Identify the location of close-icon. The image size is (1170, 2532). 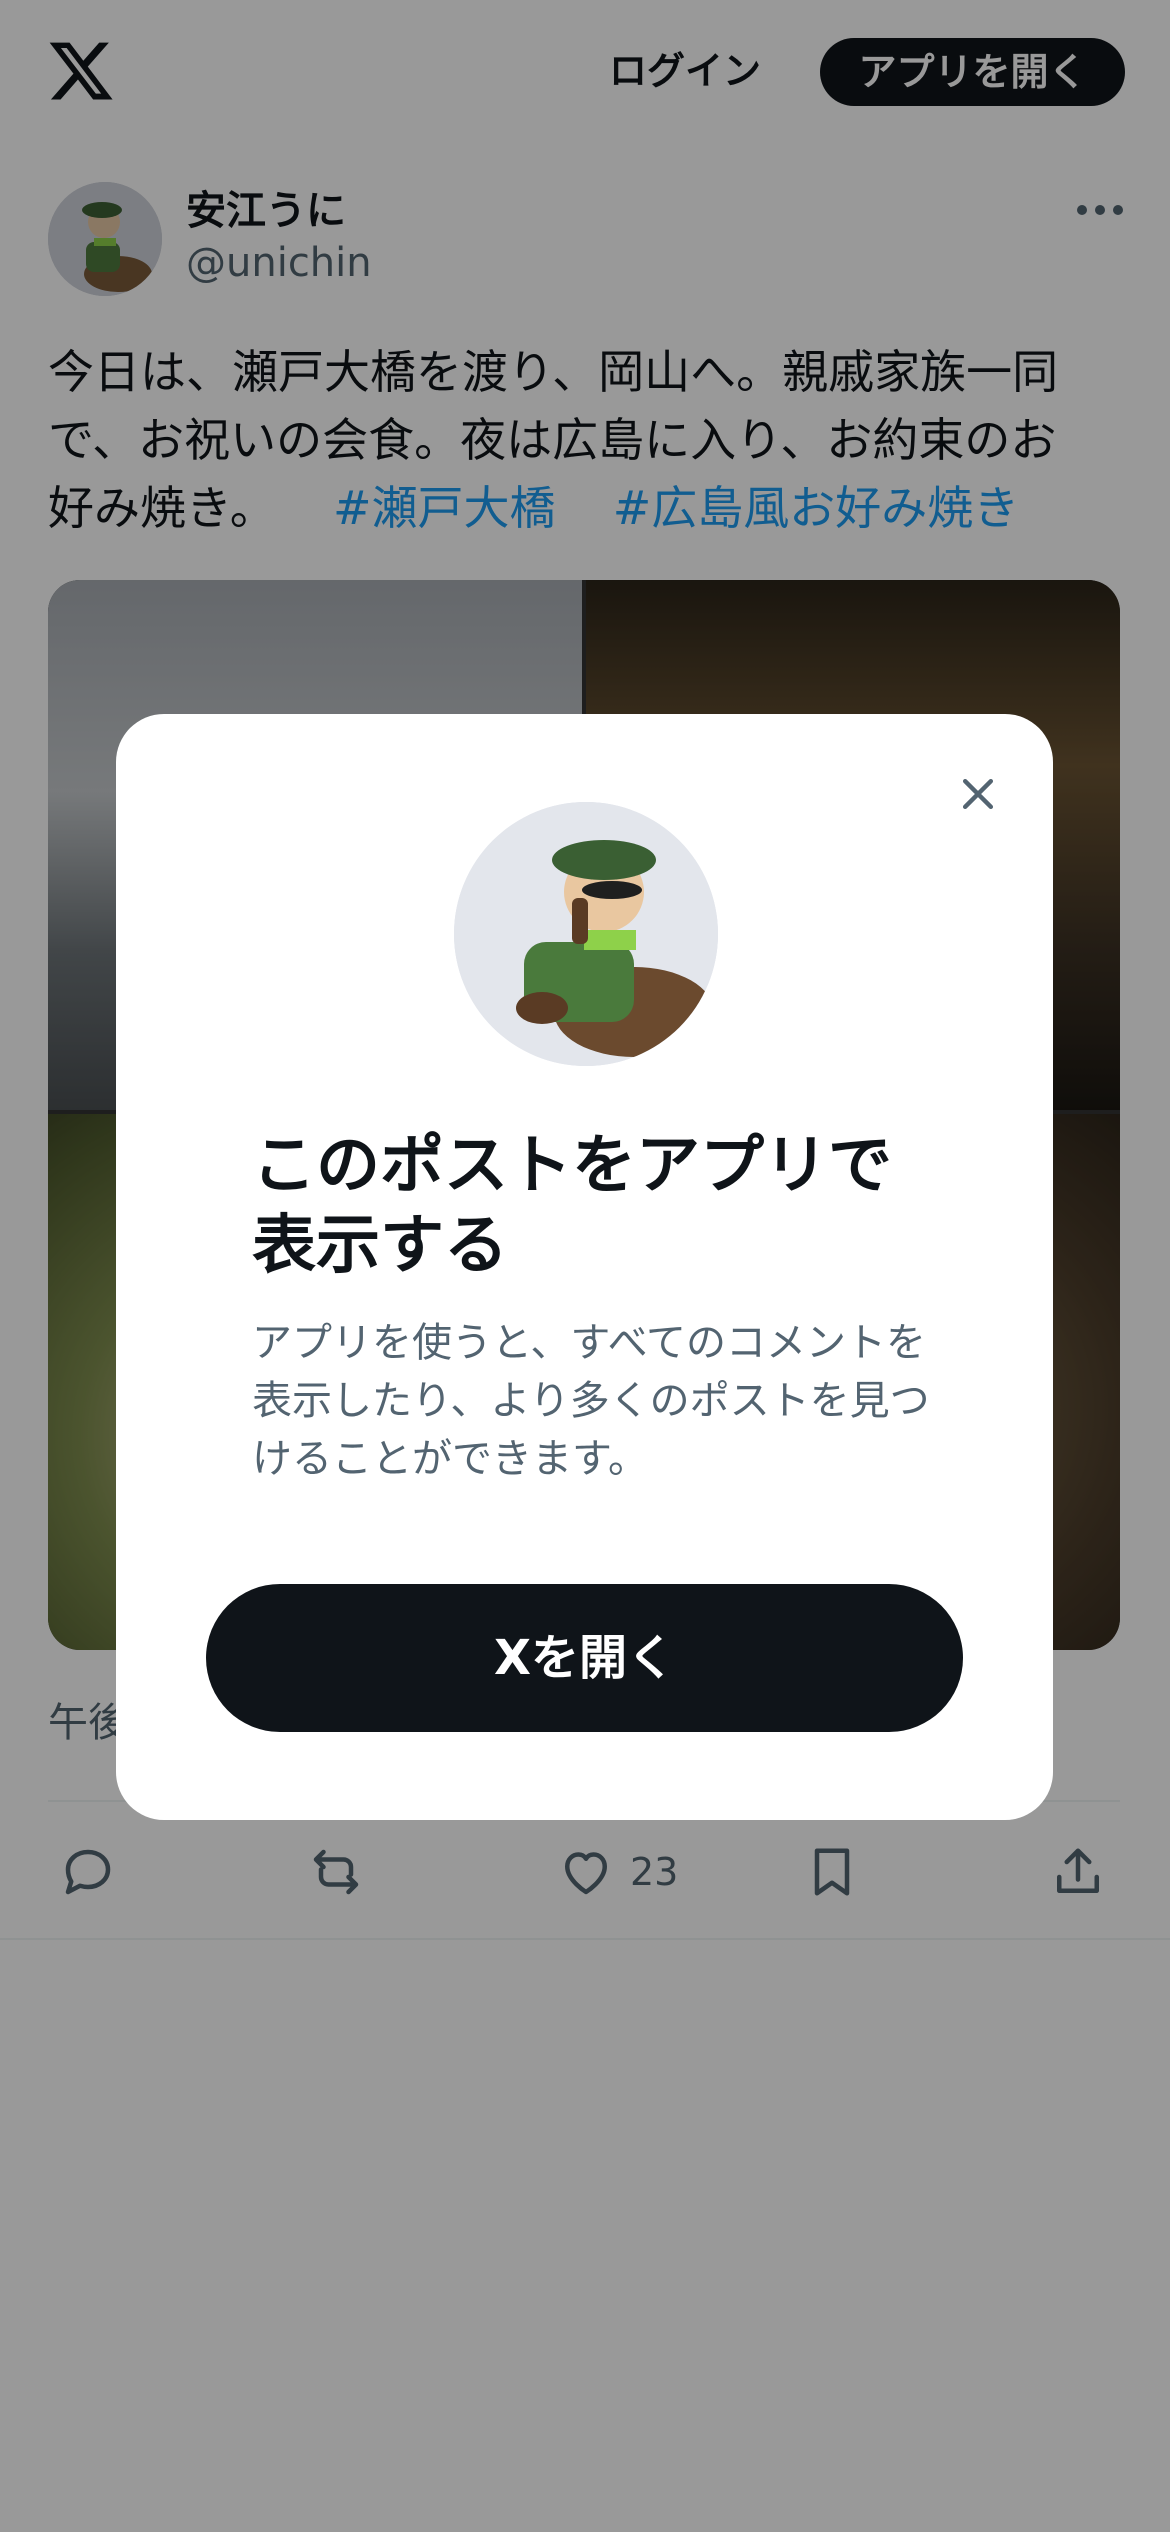
(978, 794).